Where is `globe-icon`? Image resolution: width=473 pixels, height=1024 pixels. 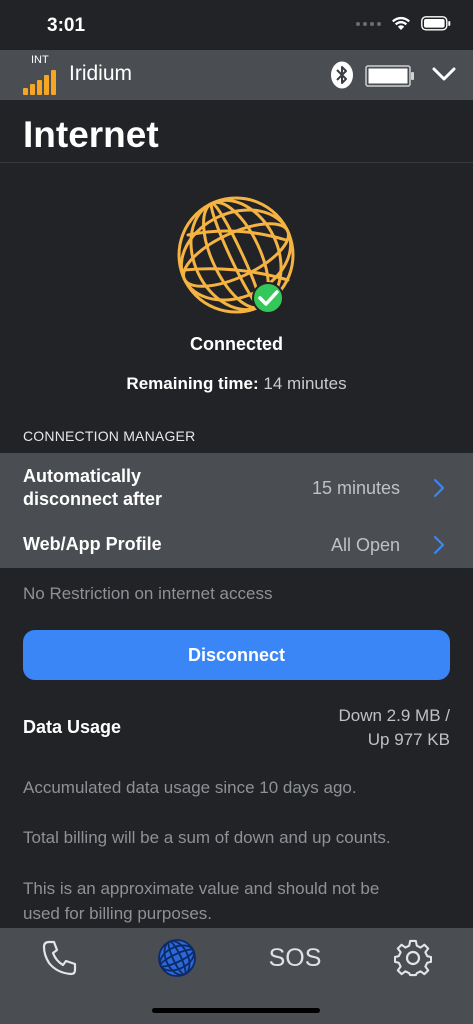 globe-icon is located at coordinates (177, 958).